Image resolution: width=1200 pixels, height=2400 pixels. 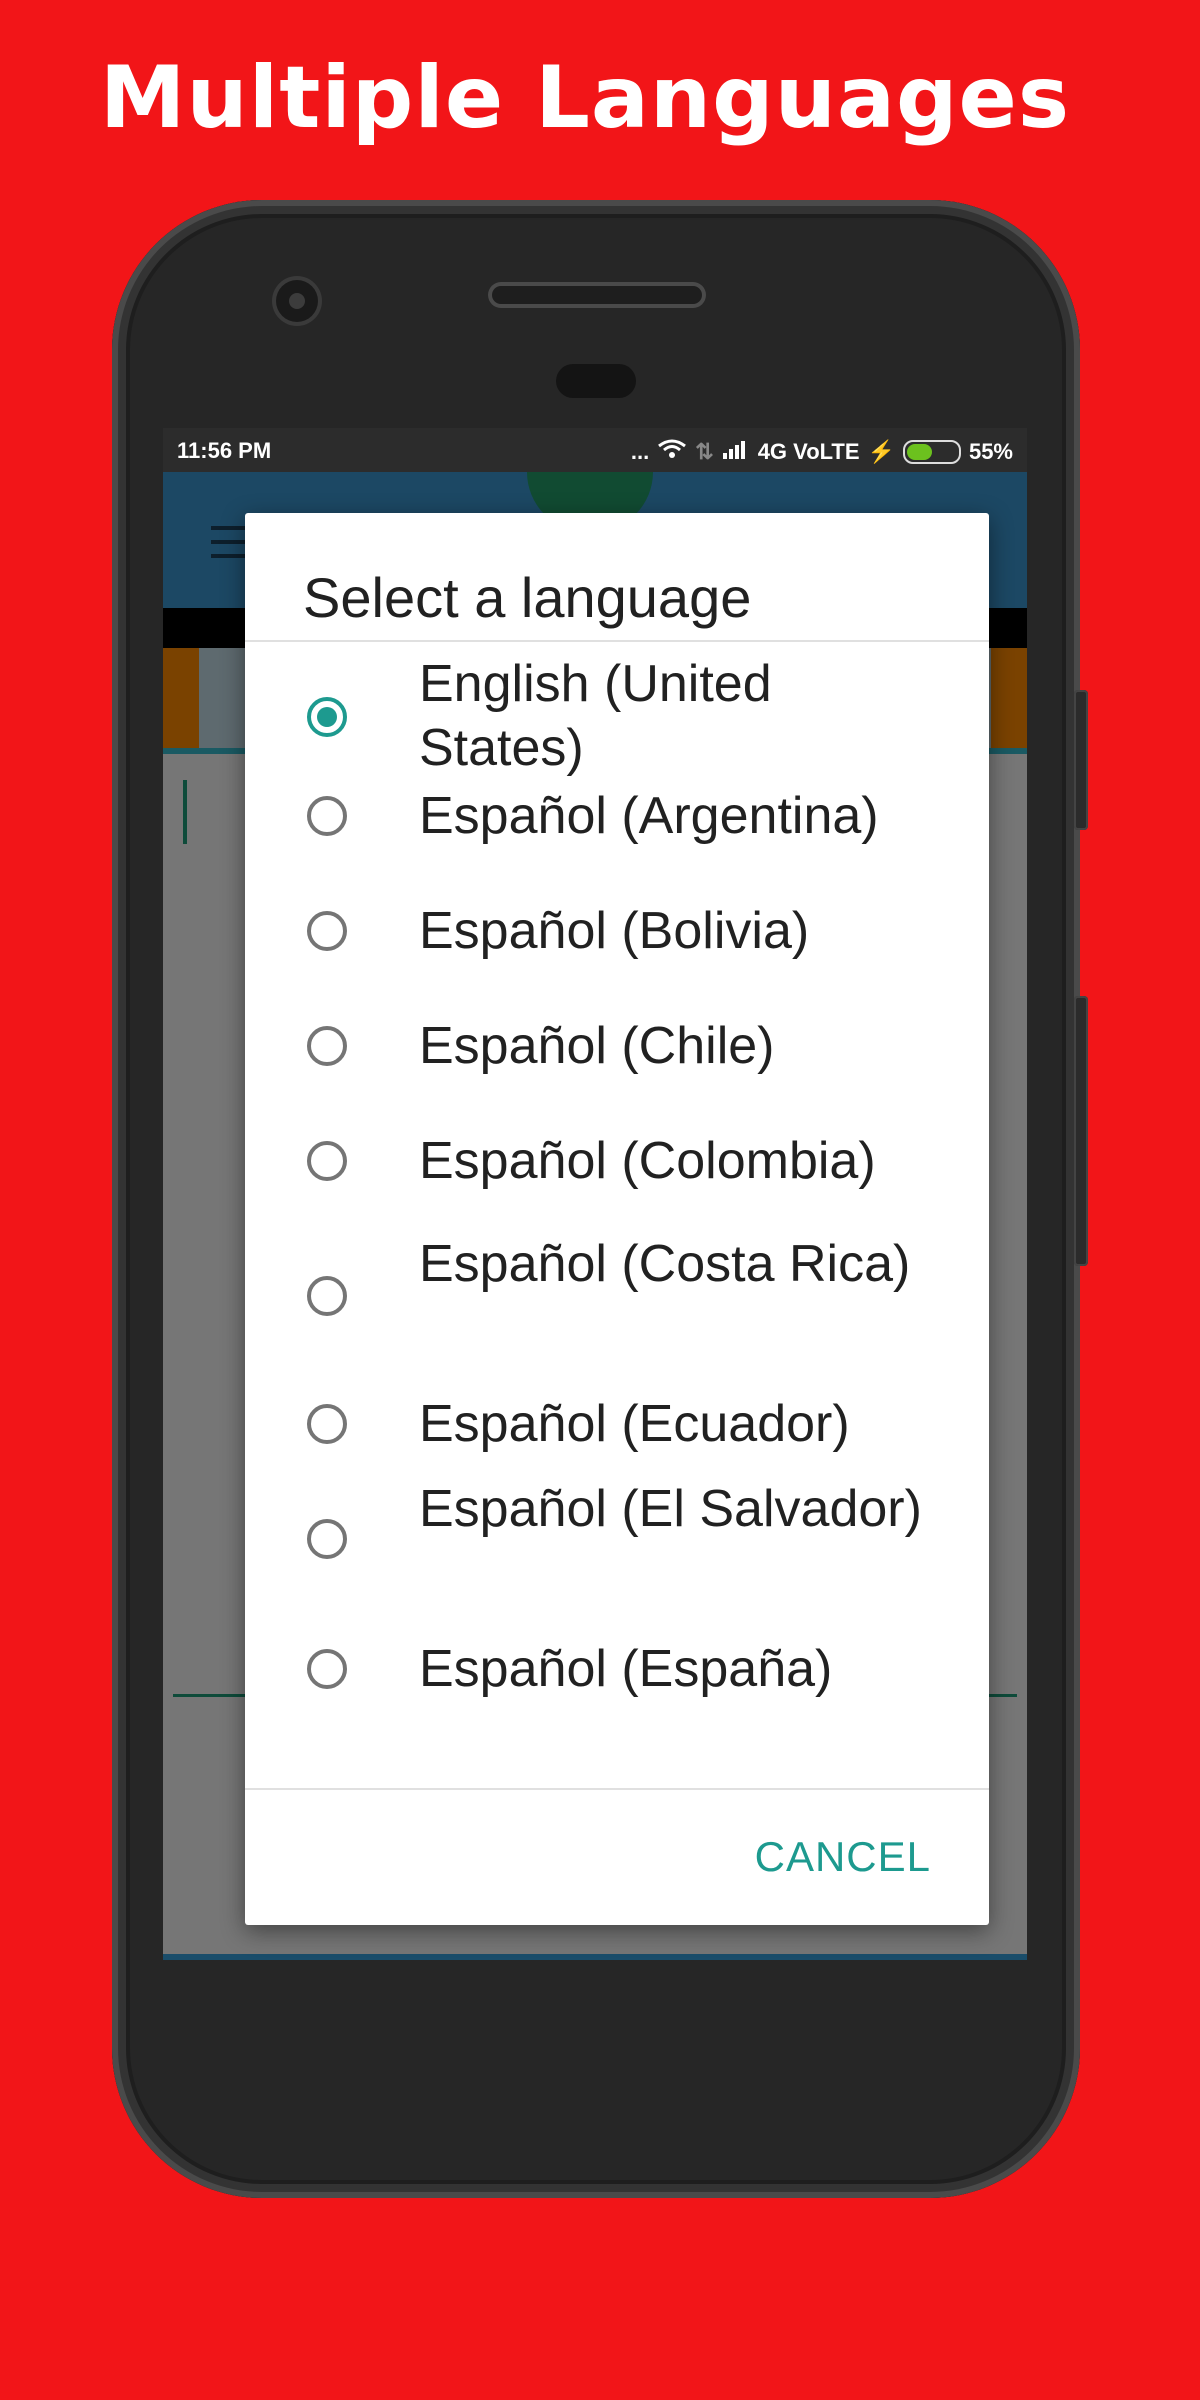 I want to click on language-option-es-cr: Español (Costa Rica), so click(x=617, y=1297).